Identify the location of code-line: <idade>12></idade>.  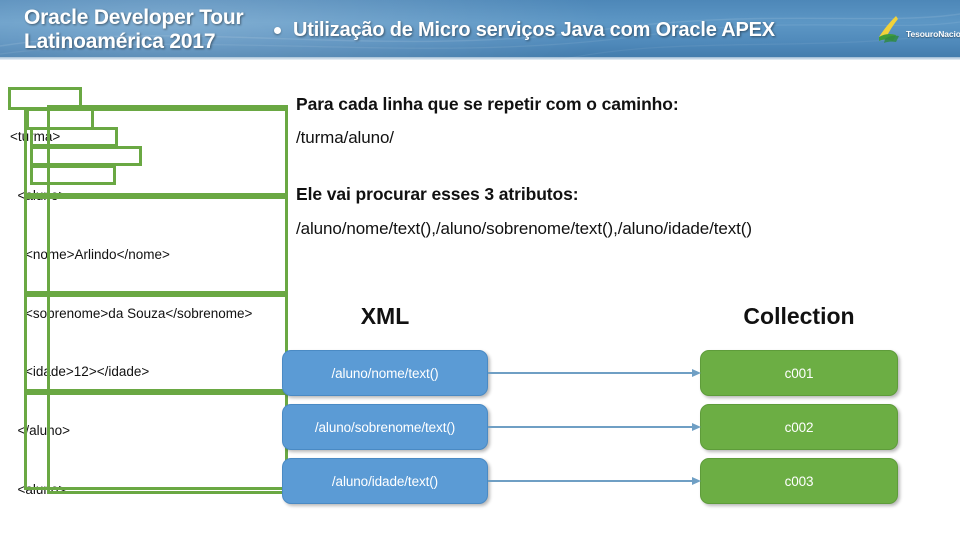
(80, 372).